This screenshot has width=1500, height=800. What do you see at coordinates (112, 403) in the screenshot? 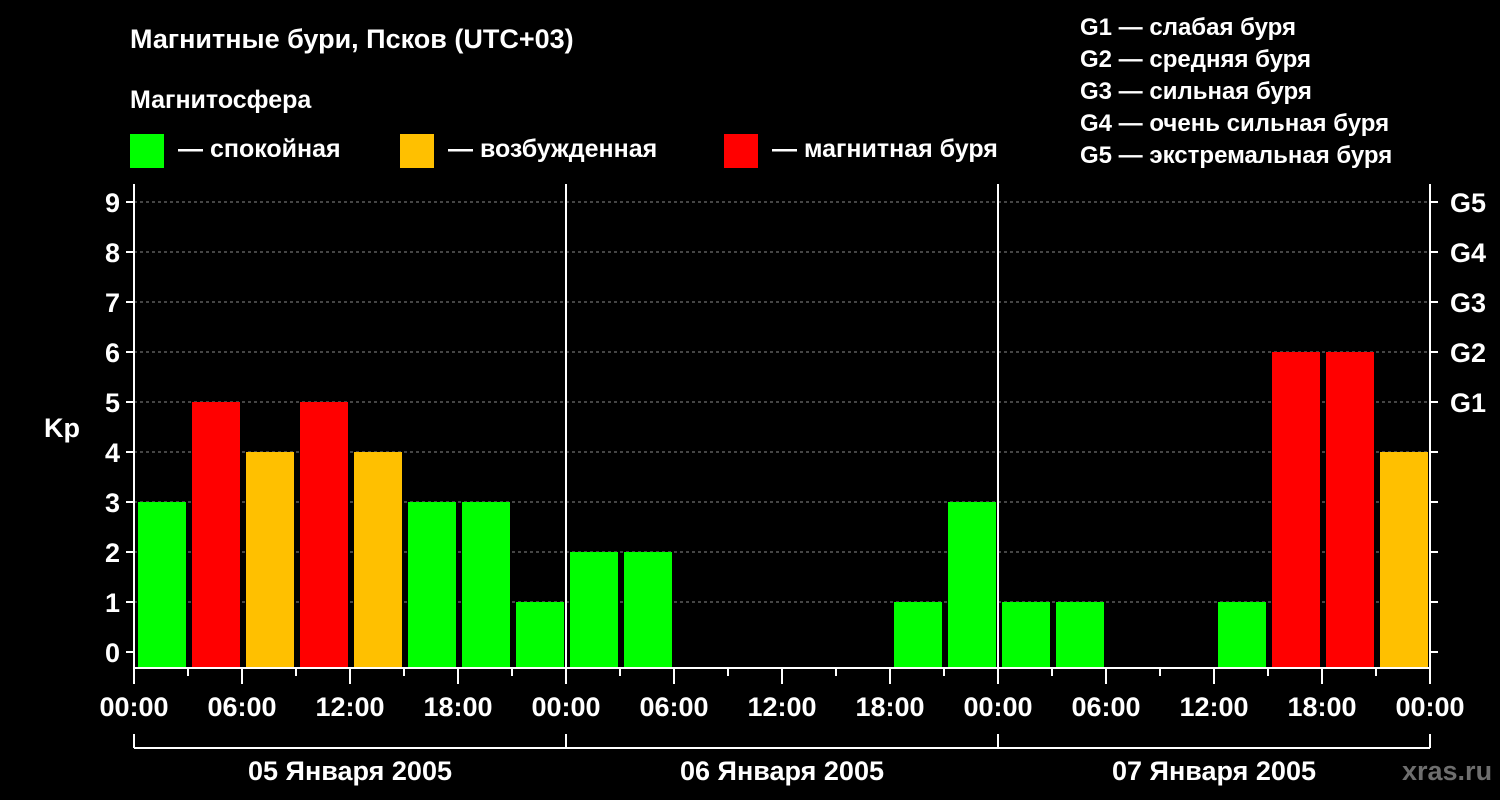
I see `y-tick-label: 5` at bounding box center [112, 403].